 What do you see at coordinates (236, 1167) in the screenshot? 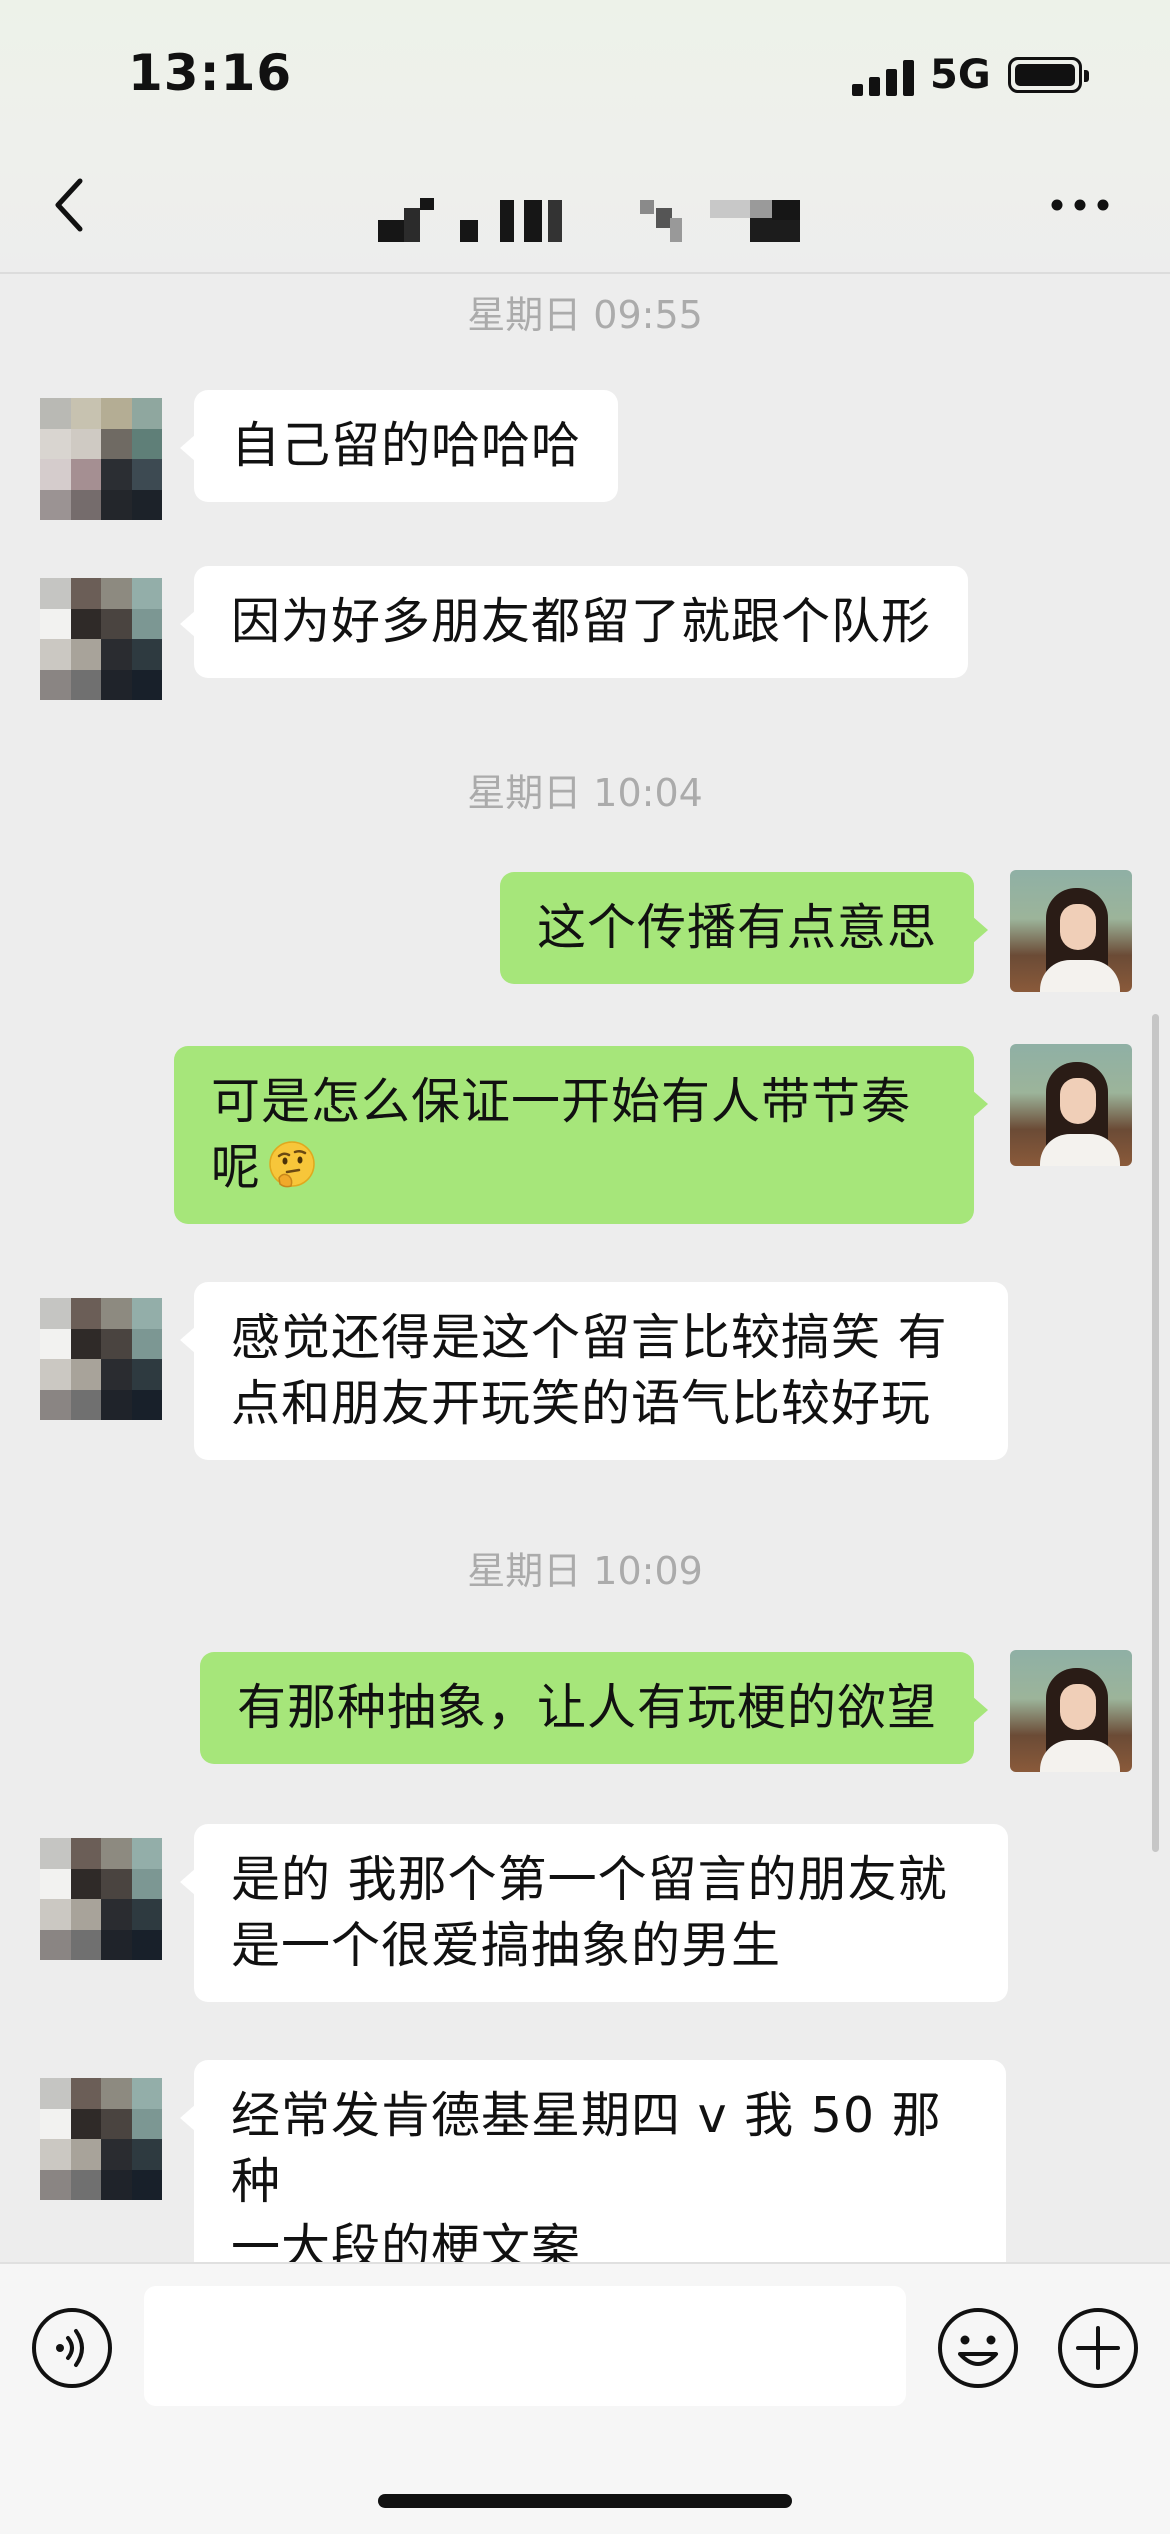
I see `message-text-line-2: 呢` at bounding box center [236, 1167].